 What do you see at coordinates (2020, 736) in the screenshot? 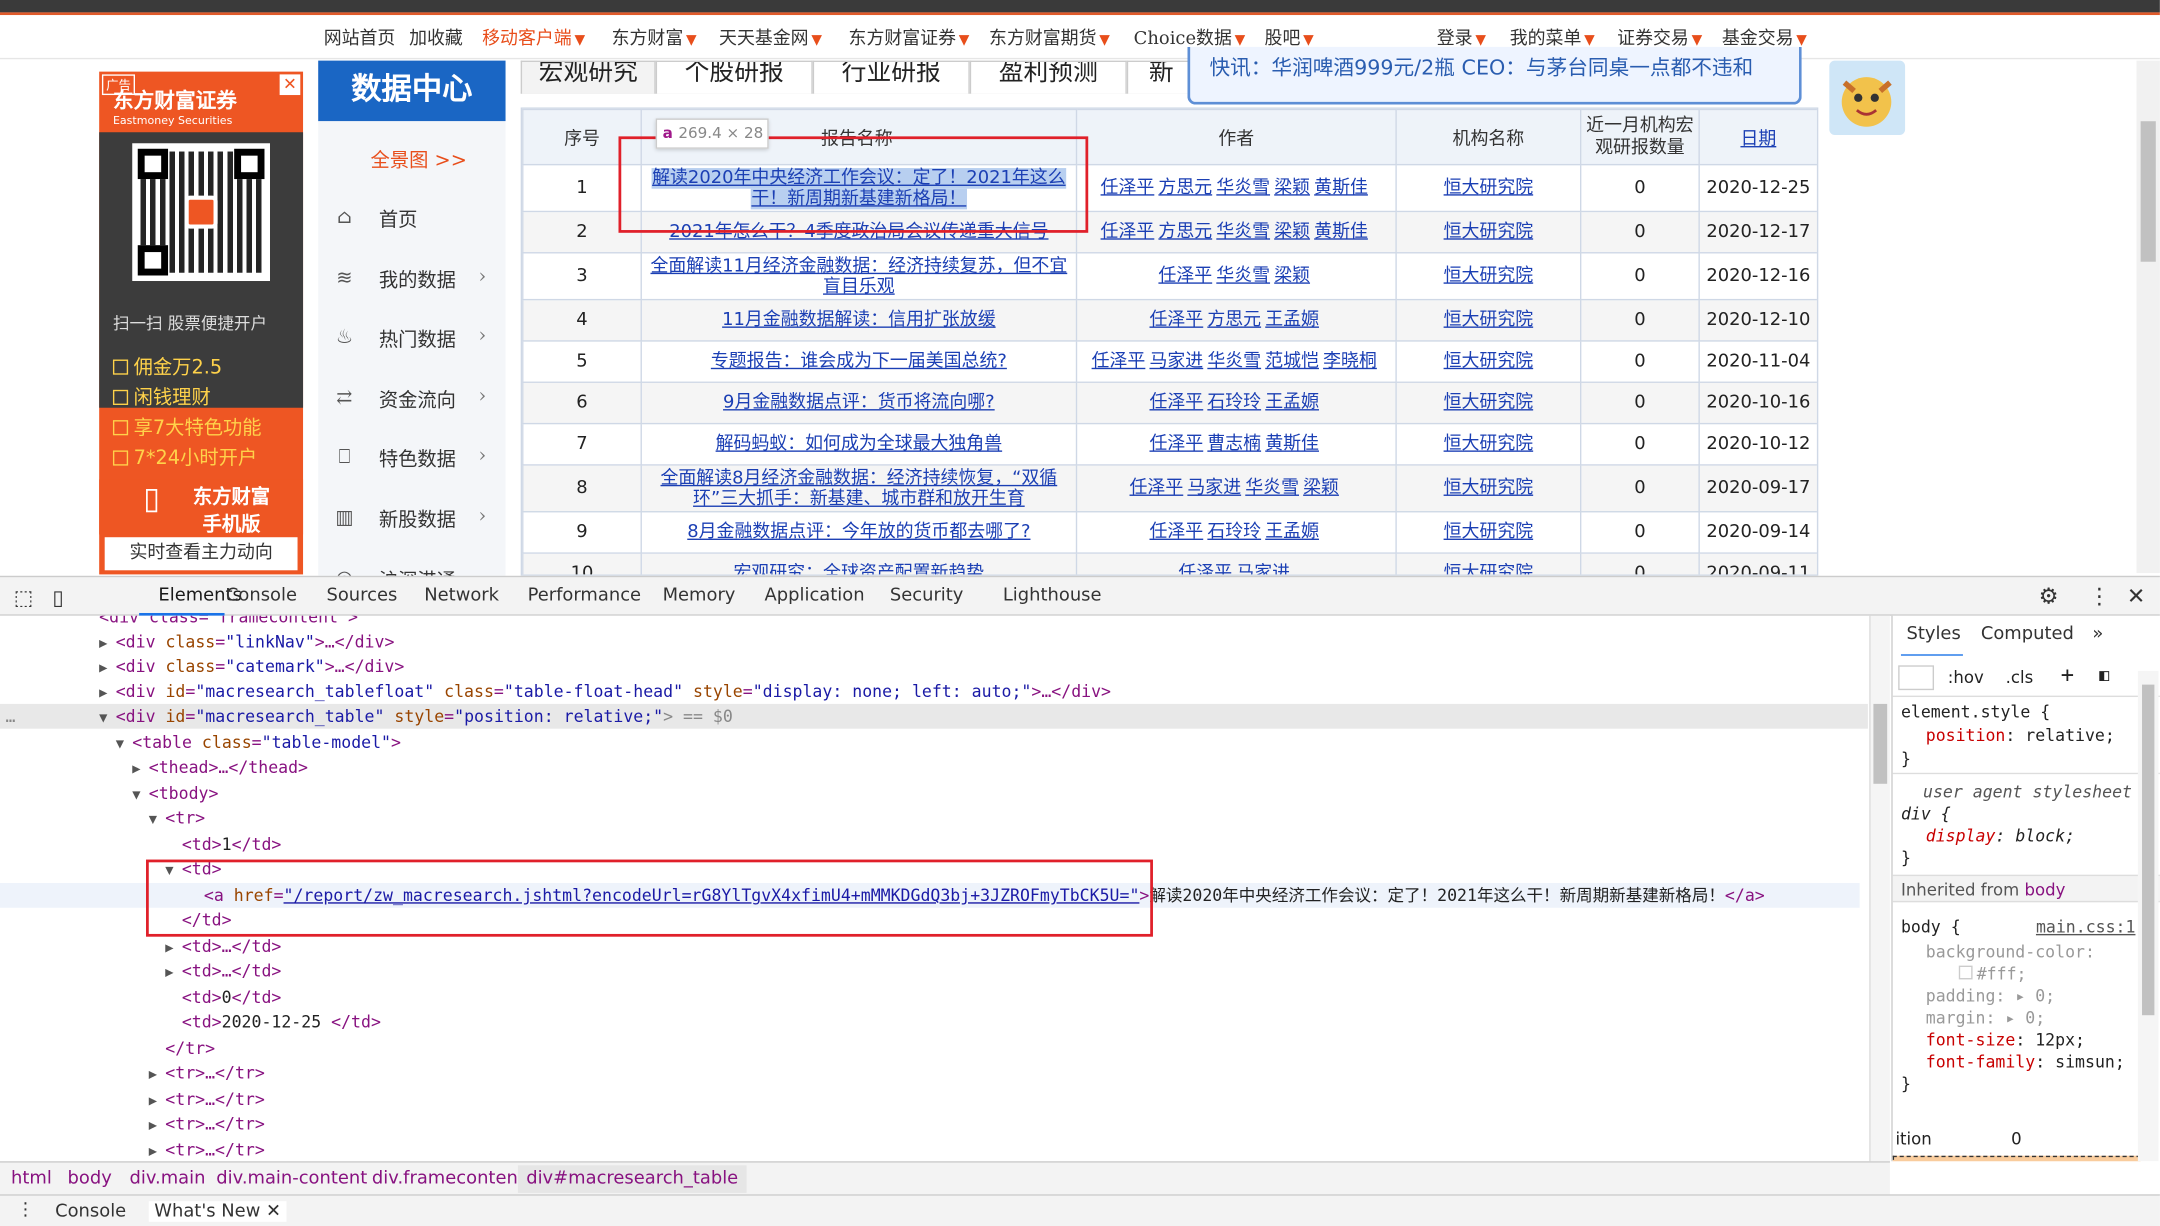
I see `style-declaration: position: relative;` at bounding box center [2020, 736].